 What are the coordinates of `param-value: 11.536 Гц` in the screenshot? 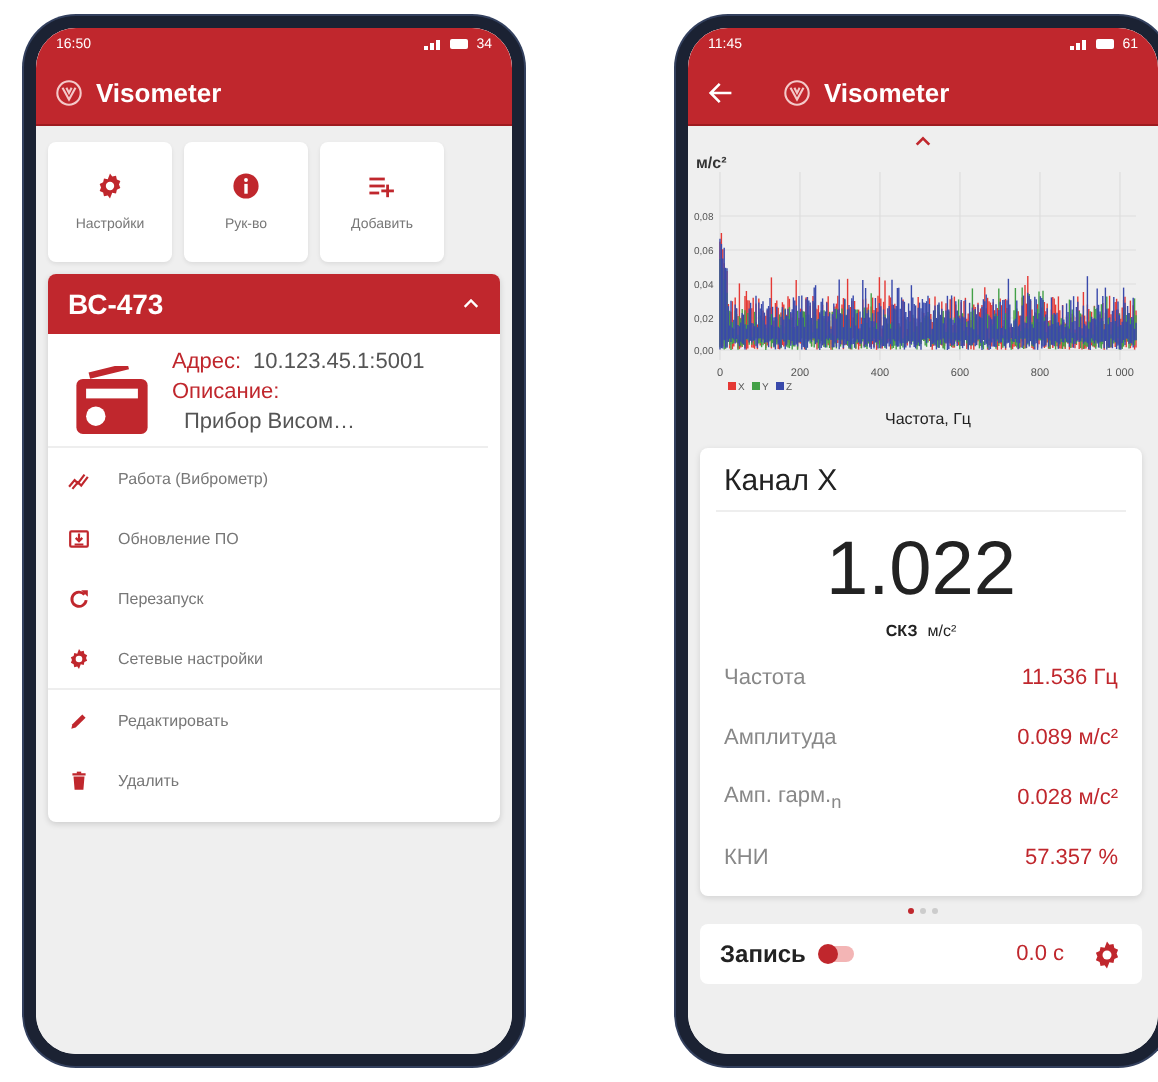 It's located at (1069, 678).